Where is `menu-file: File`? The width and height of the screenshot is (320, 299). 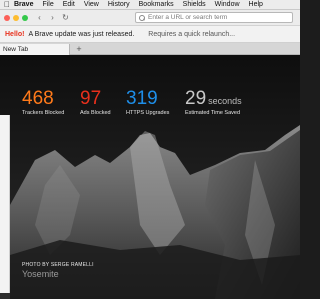
menu-file: File is located at coordinates (47, 4).